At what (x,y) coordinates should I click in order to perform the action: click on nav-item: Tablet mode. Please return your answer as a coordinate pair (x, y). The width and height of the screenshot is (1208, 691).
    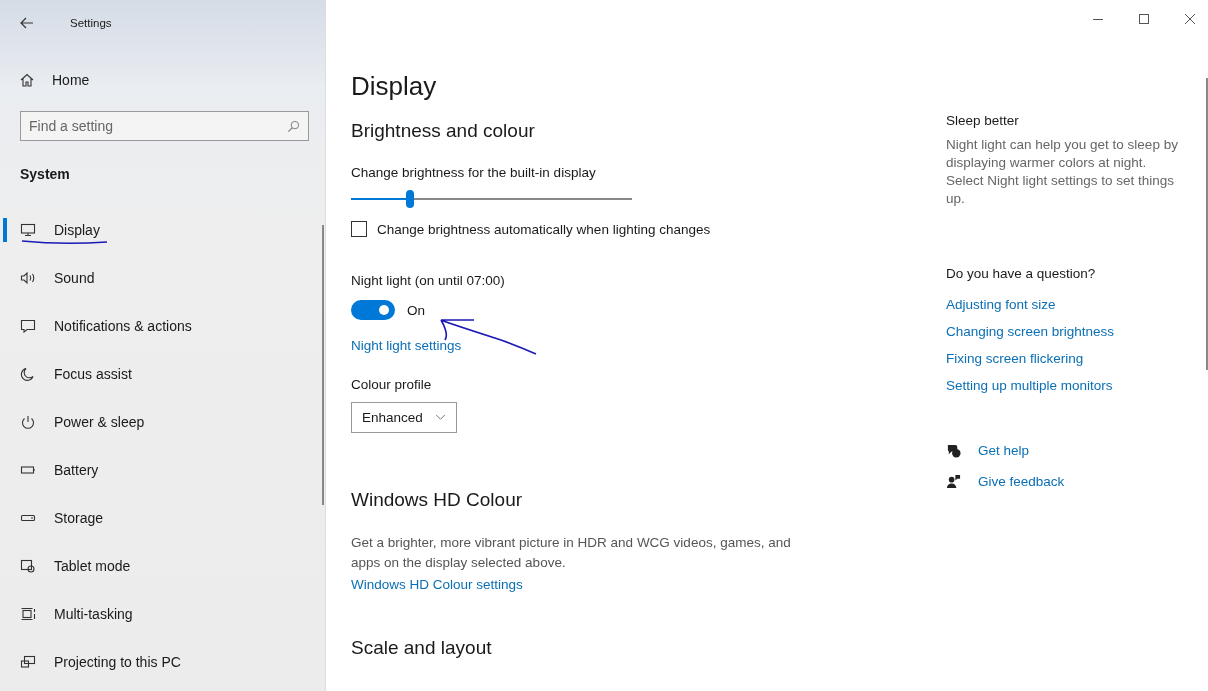
    Looking at the image, I should click on (162, 566).